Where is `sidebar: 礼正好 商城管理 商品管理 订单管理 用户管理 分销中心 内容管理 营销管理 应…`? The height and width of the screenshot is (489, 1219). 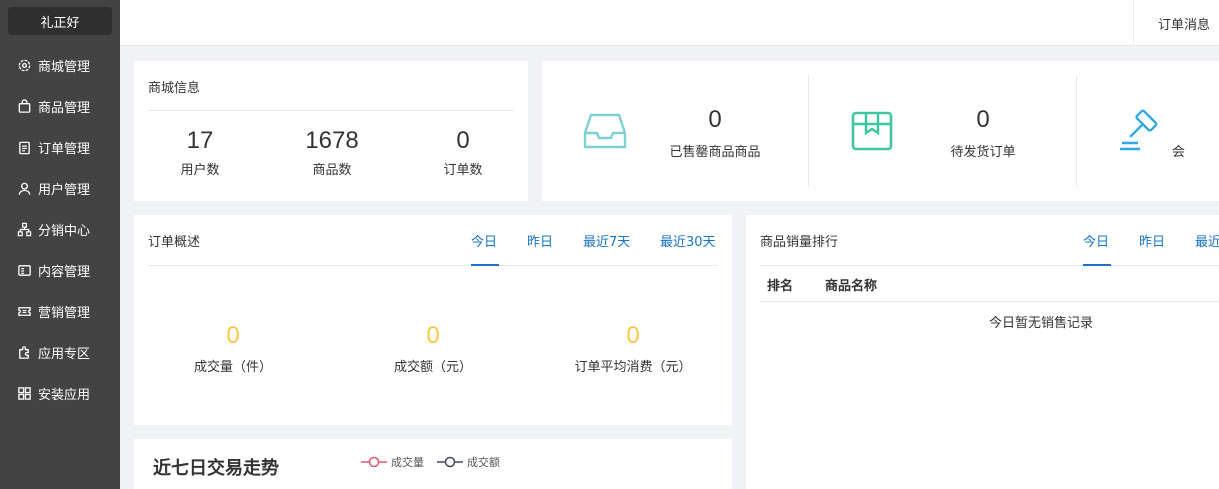 sidebar: 礼正好 商城管理 商品管理 订单管理 用户管理 分销中心 内容管理 营销管理 应… is located at coordinates (60, 244).